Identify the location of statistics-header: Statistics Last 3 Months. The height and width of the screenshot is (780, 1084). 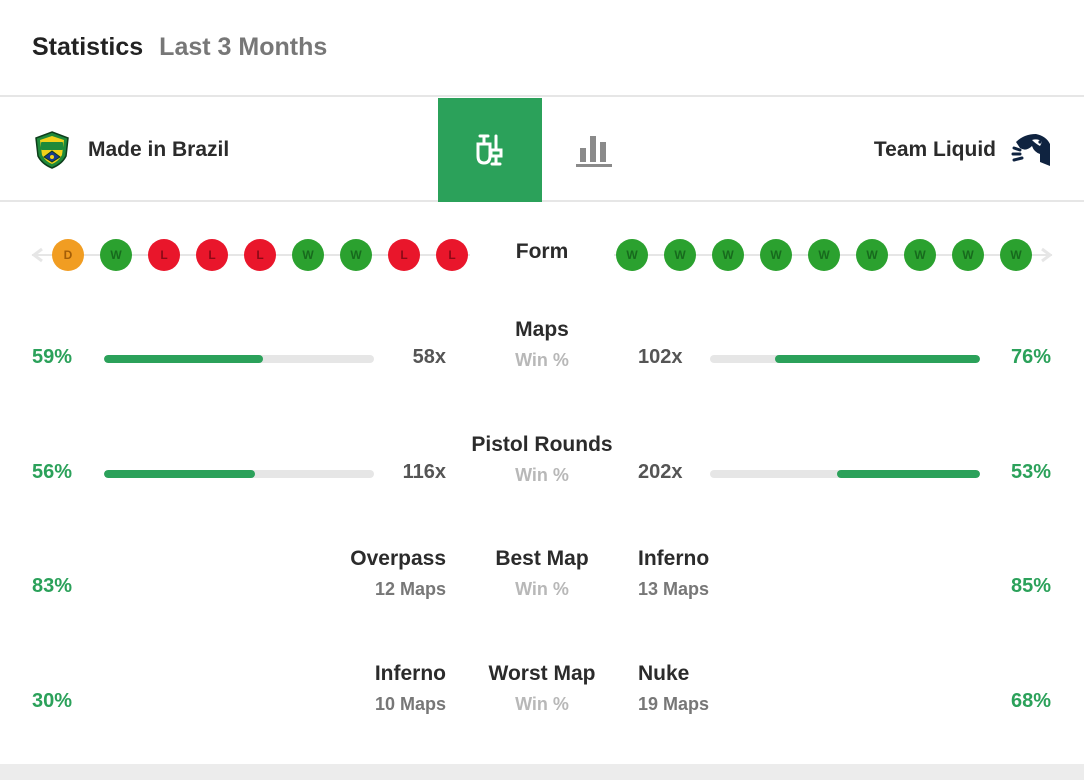
(542, 48).